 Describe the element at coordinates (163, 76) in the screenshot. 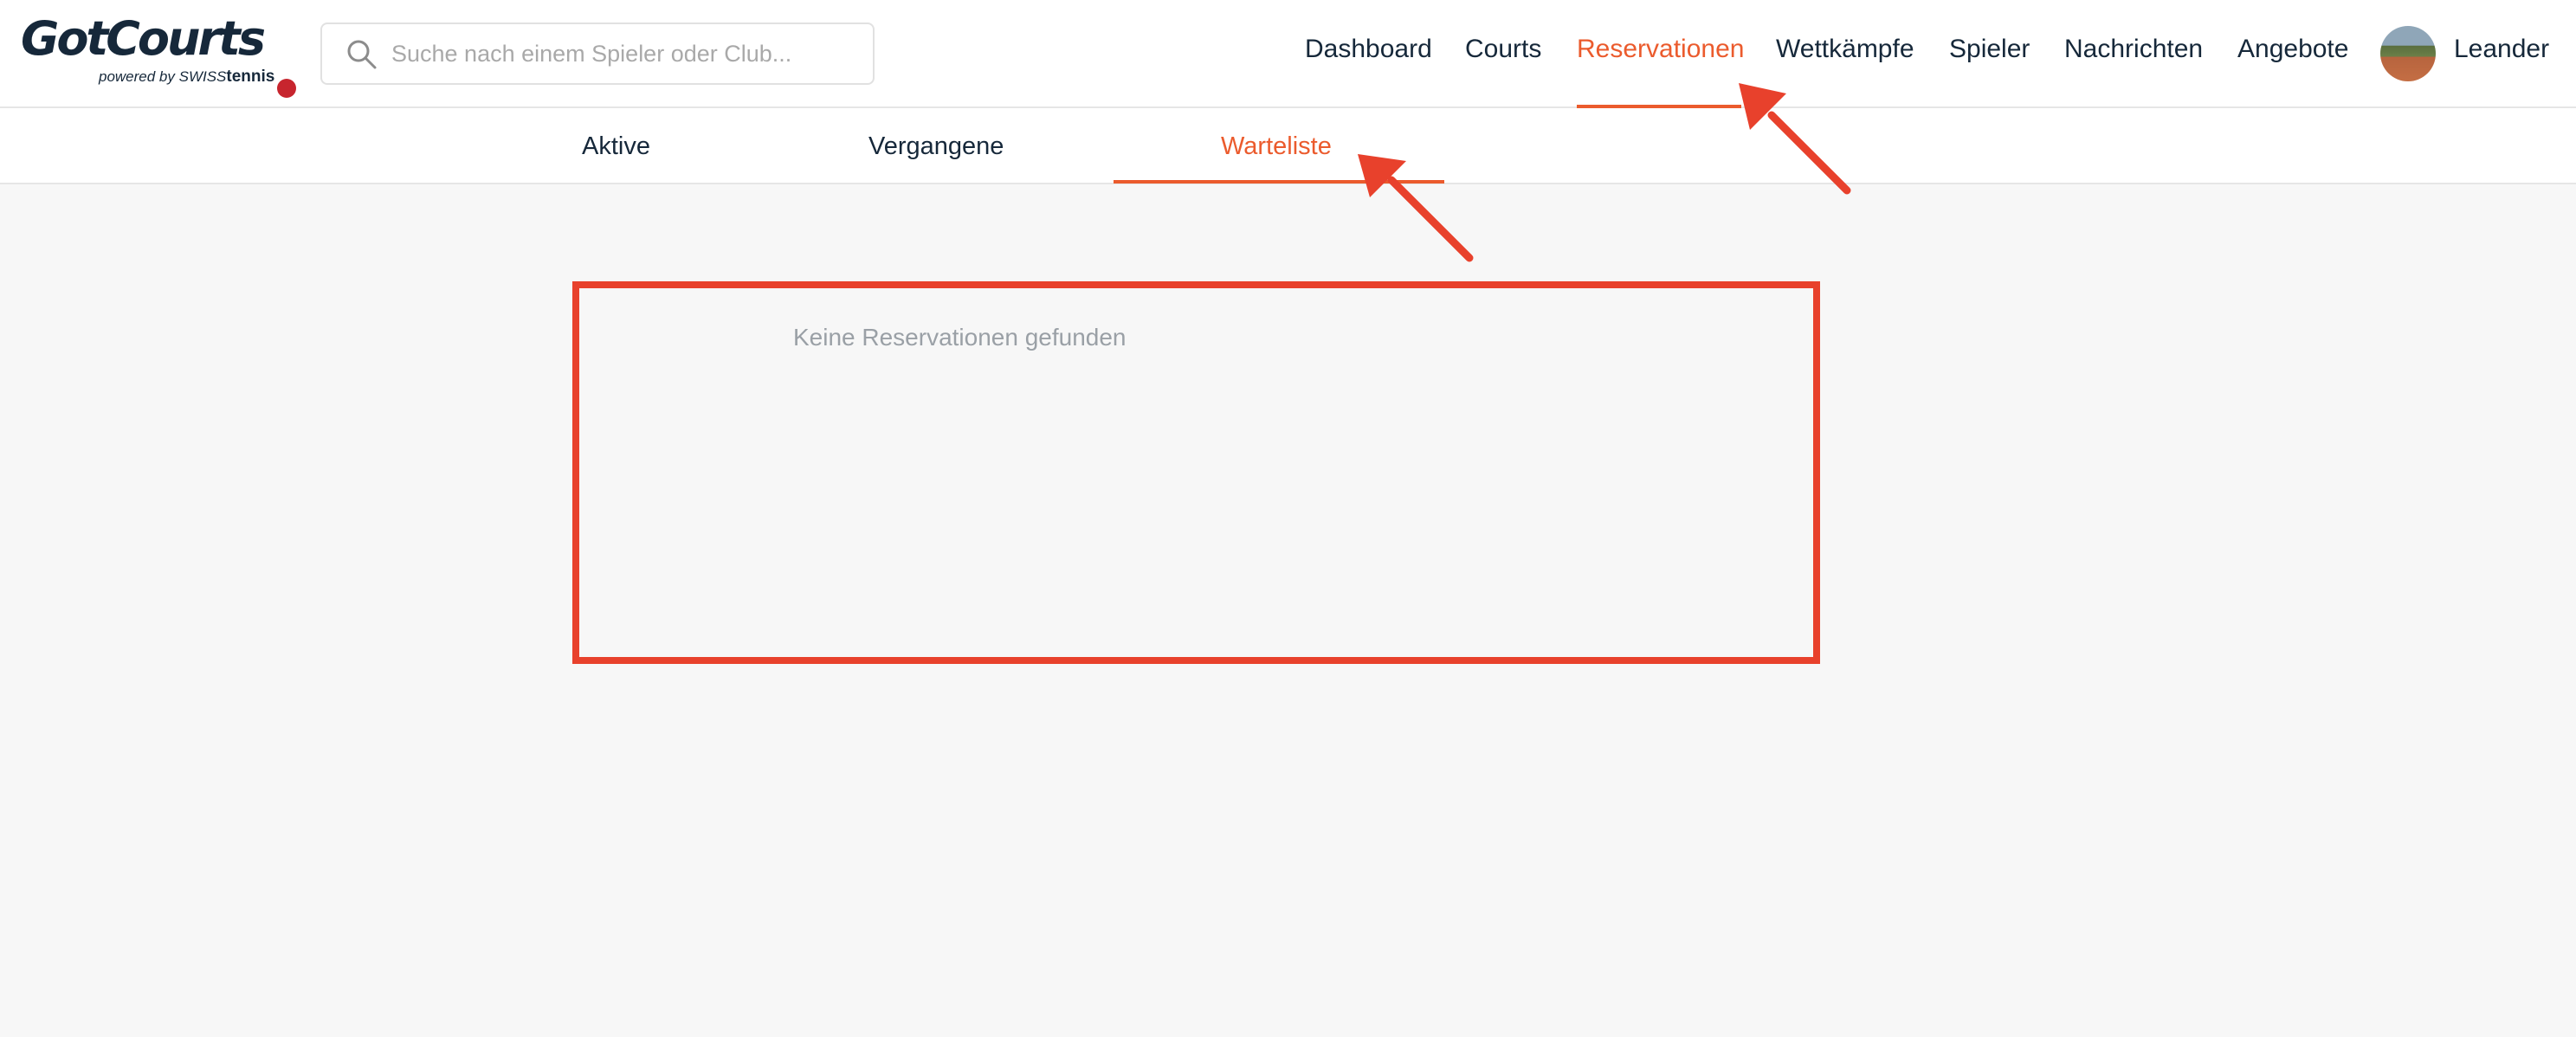

I see `logo-sub-prefix: powered by SWISS` at that location.